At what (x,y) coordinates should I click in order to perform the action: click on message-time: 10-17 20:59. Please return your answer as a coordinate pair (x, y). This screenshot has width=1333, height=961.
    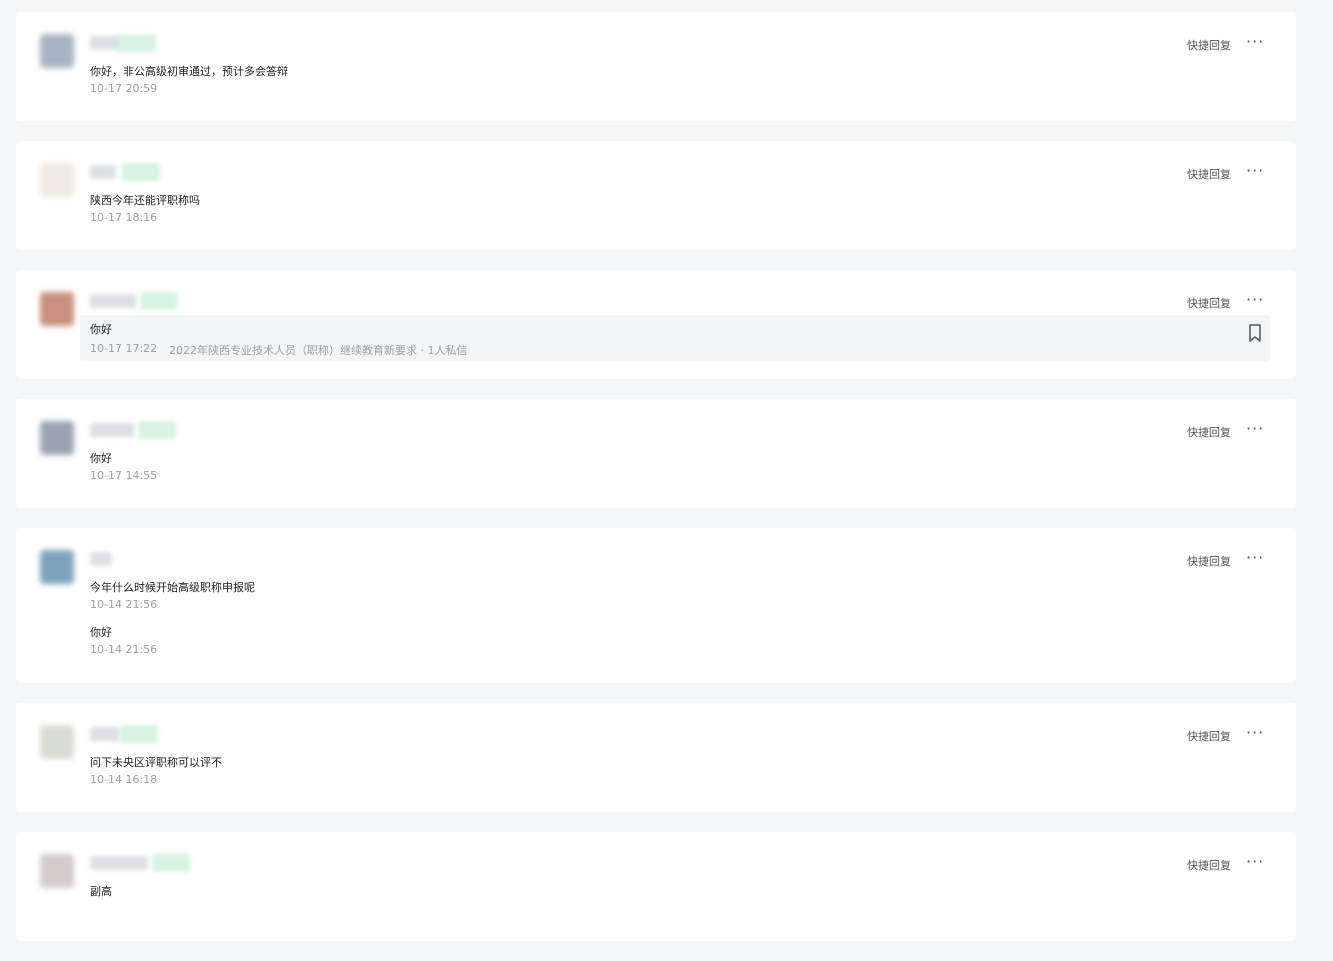
    Looking at the image, I should click on (124, 88).